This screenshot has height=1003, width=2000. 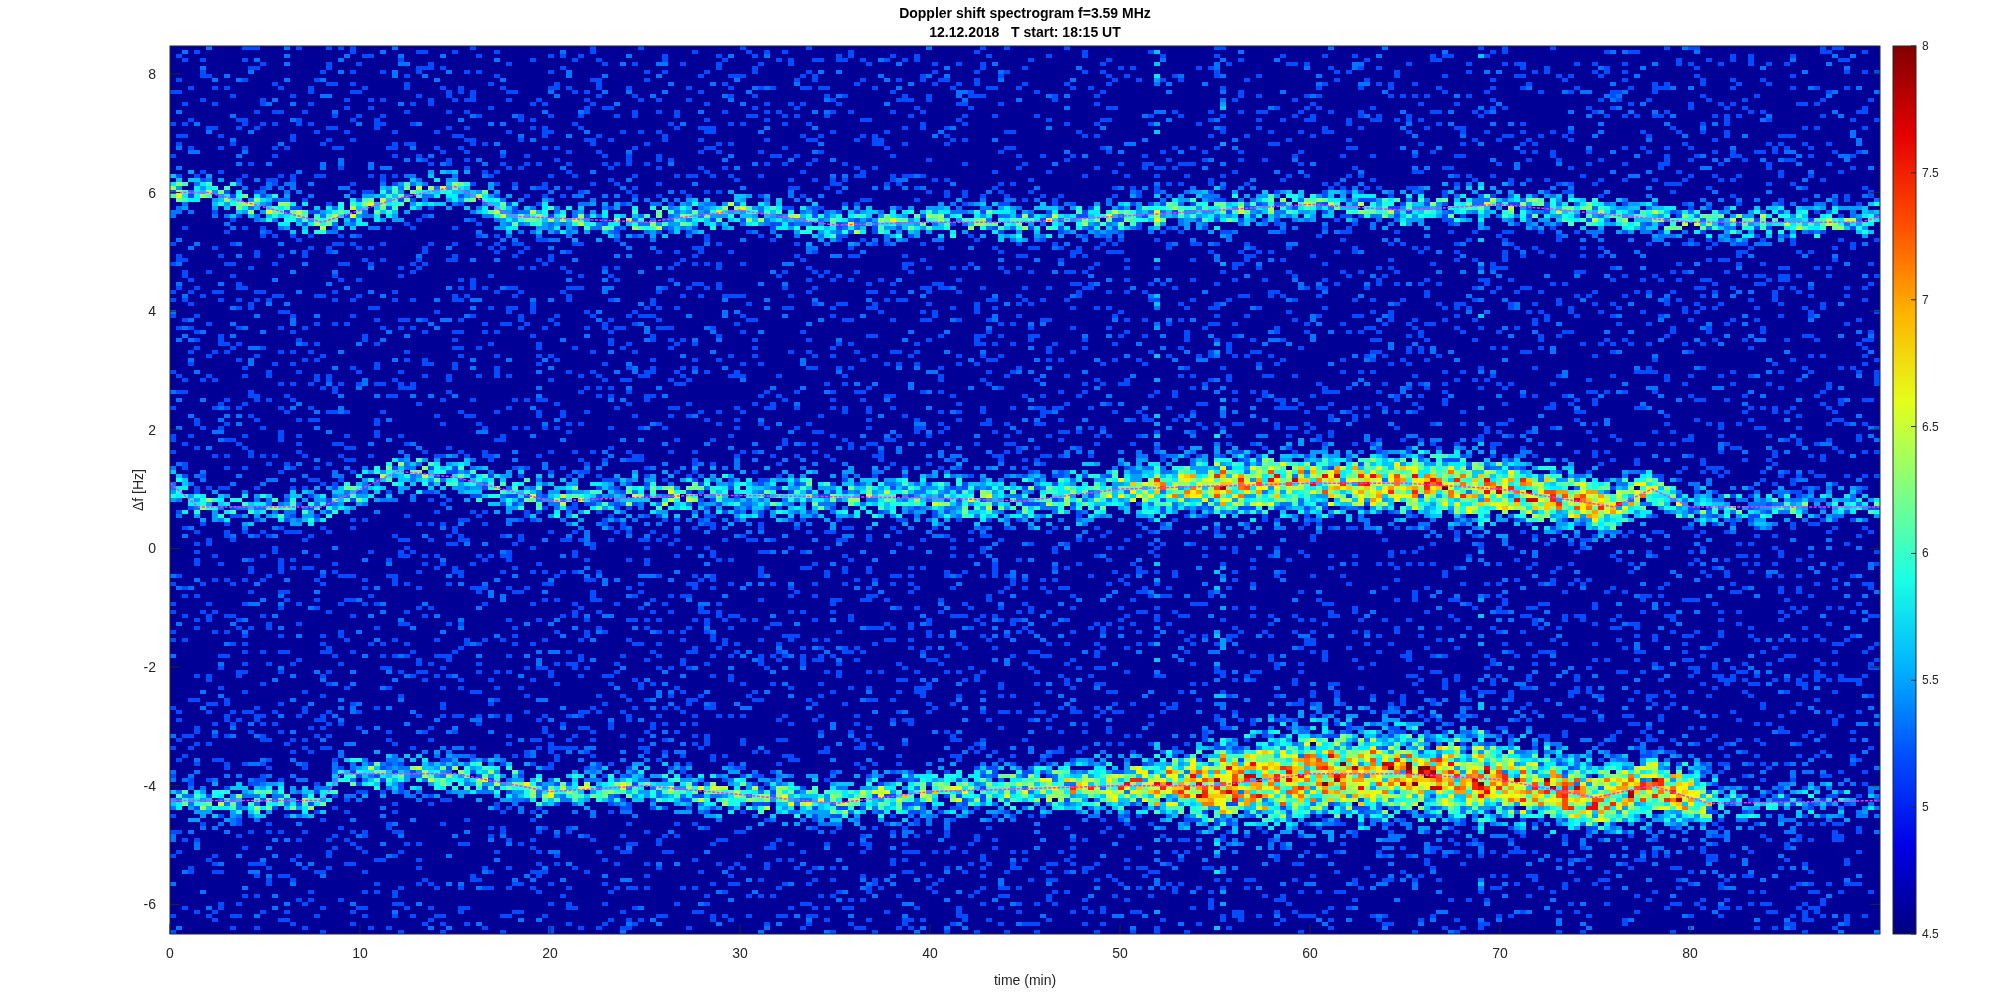 What do you see at coordinates (138, 490) in the screenshot?
I see `axis-label: Δf [Hz]` at bounding box center [138, 490].